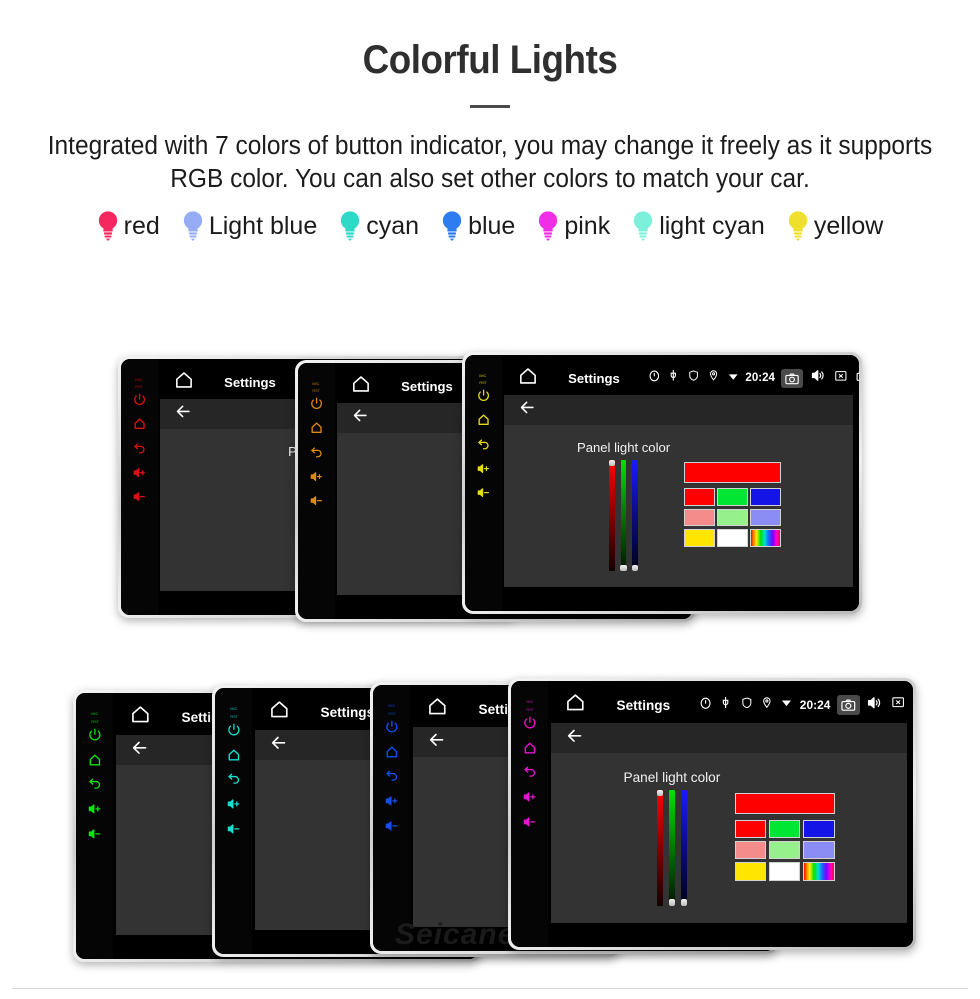 The image size is (980, 999). What do you see at coordinates (664, 378) in the screenshot?
I see `status-micro-icons` at bounding box center [664, 378].